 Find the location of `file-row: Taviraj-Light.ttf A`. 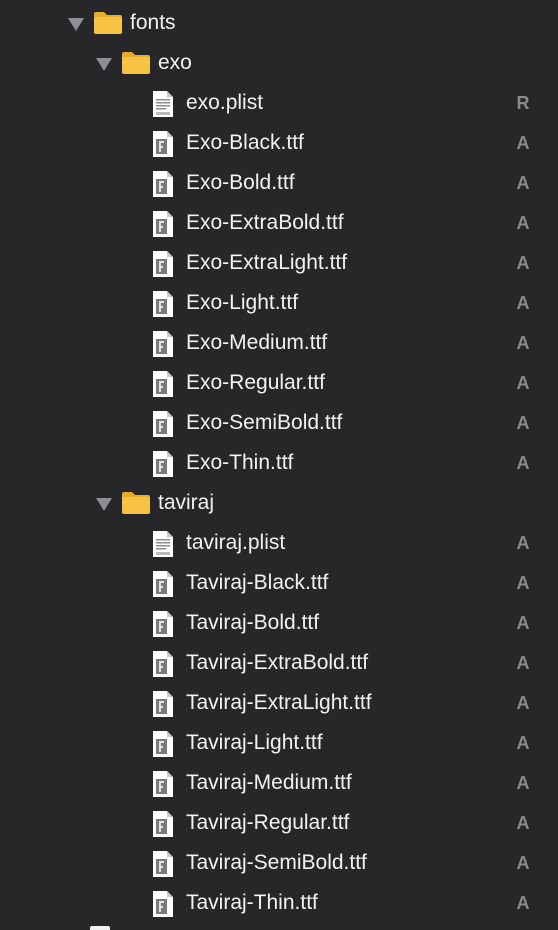

file-row: Taviraj-Light.ttf A is located at coordinates (279, 744).